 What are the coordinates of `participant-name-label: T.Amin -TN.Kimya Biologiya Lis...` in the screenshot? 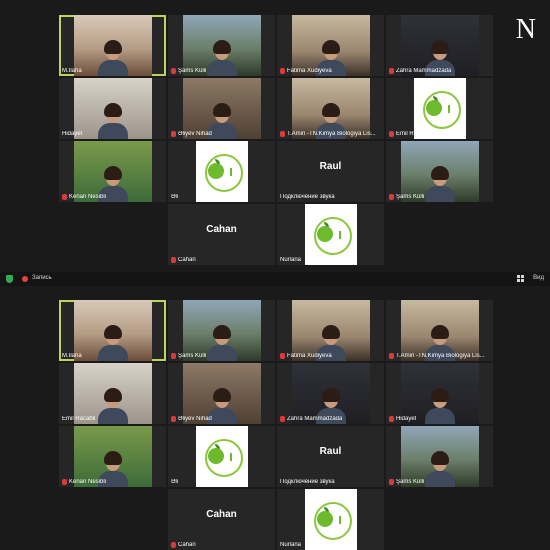 It's located at (437, 356).